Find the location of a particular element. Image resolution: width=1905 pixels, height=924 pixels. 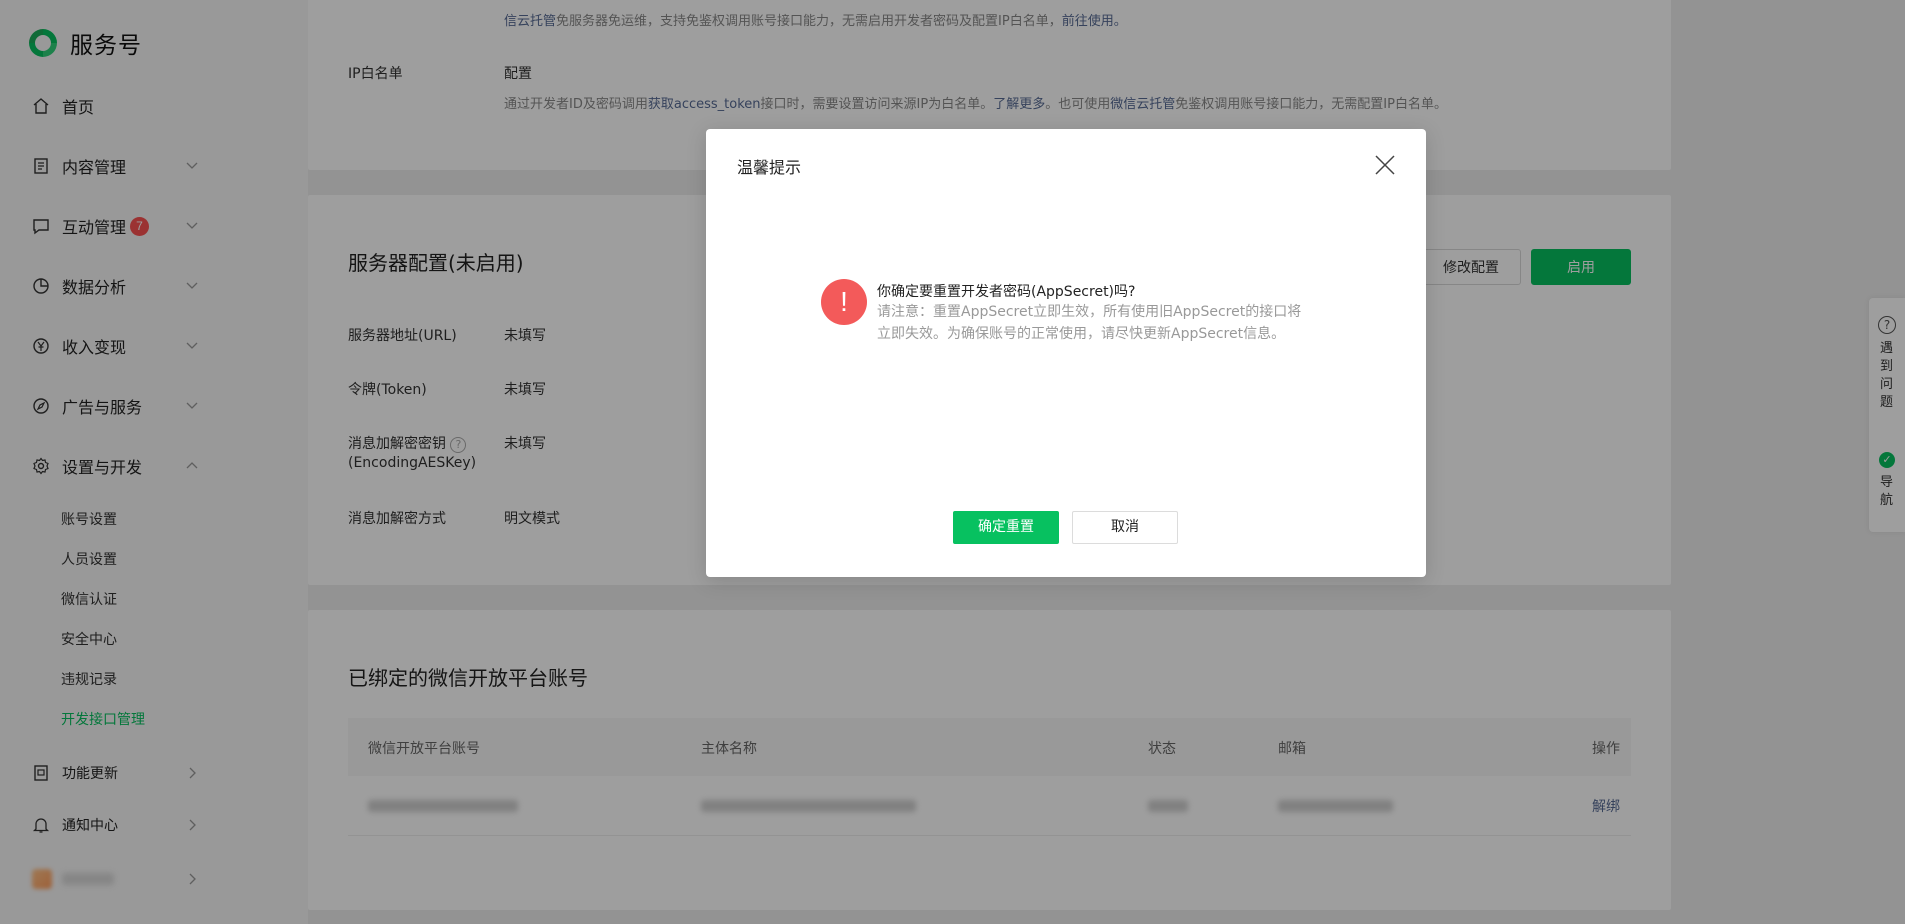

cancel-button: 取消 is located at coordinates (1125, 527).